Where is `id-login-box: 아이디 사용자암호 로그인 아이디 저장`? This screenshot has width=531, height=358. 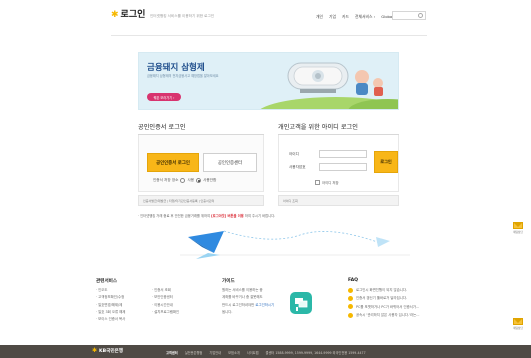
id-login-box: 아이디 사용자암호 로그인 아이디 저장 is located at coordinates (338, 163).